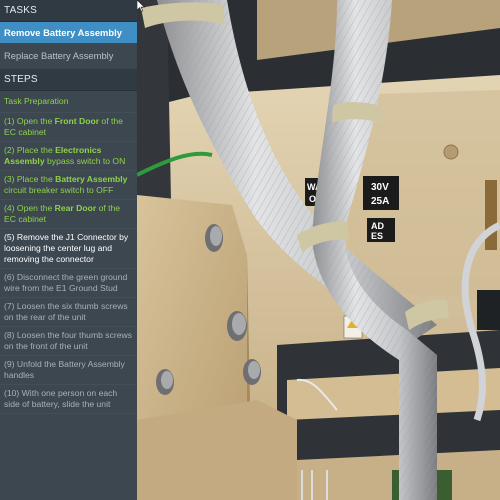 This screenshot has height=500, width=500. What do you see at coordinates (491, 215) in the screenshot?
I see `side-rail` at bounding box center [491, 215].